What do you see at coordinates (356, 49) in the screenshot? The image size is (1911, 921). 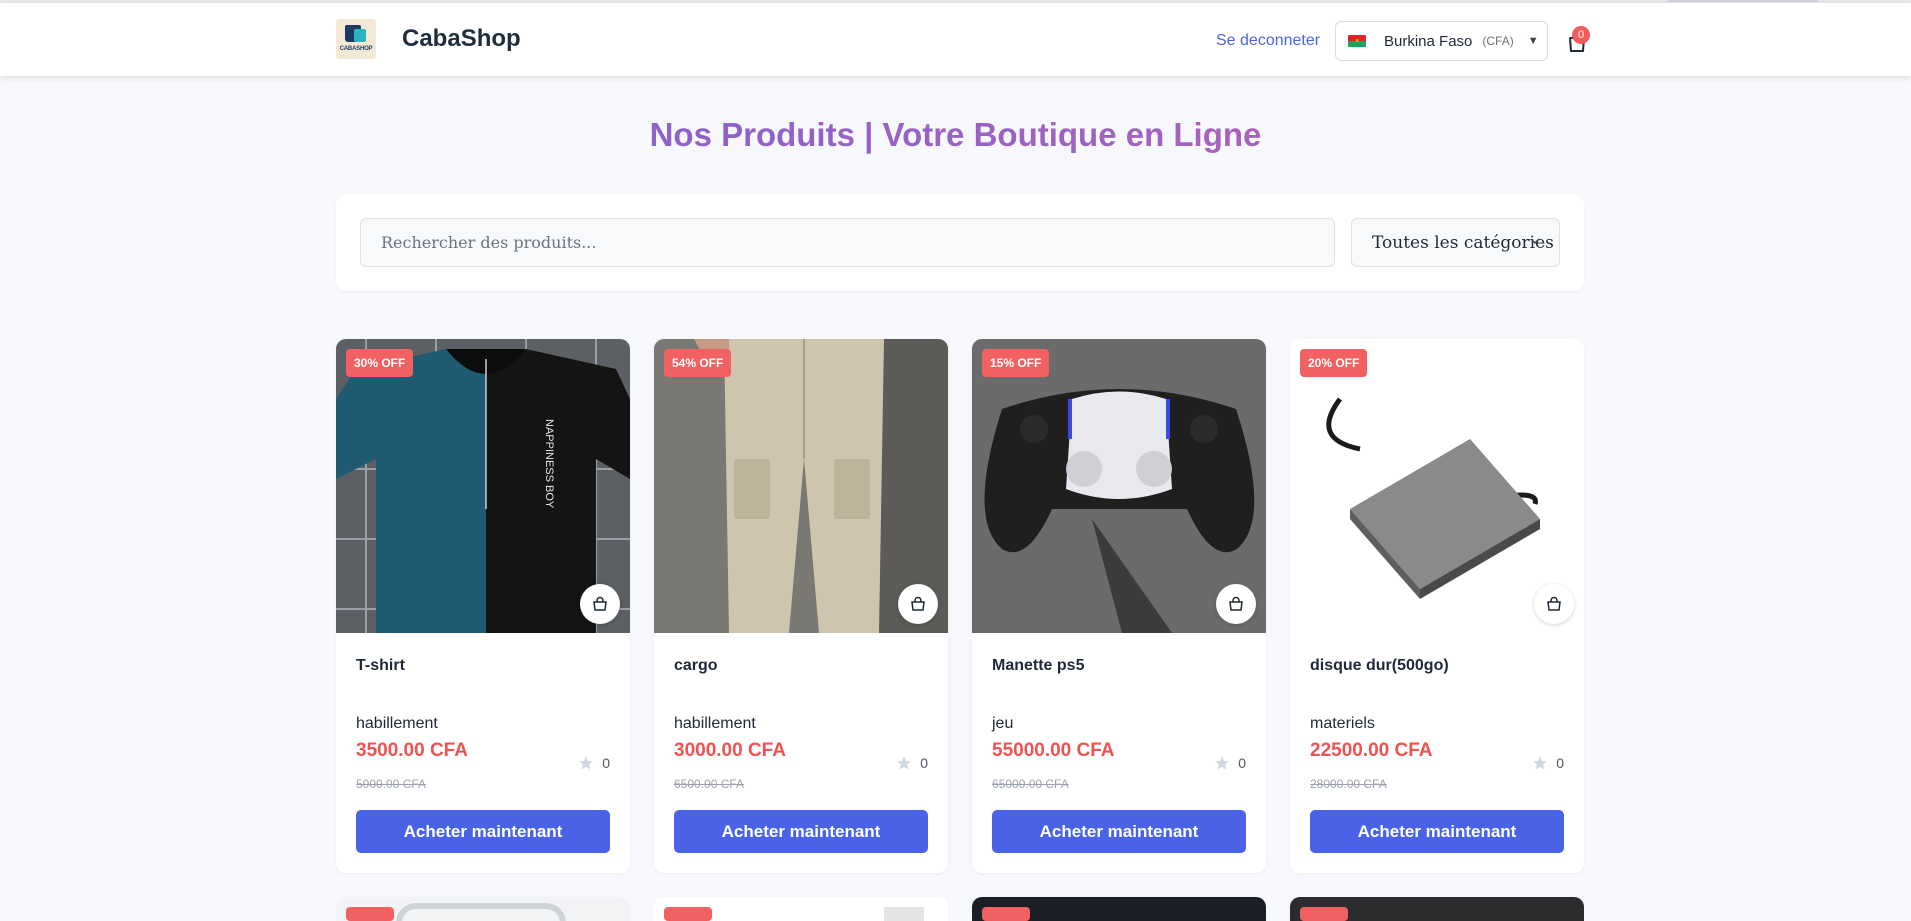 I see `logo-text: CABASHOP` at bounding box center [356, 49].